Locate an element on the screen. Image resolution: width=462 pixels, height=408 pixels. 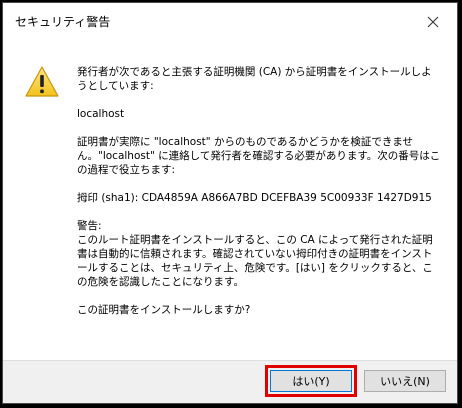
close-icon is located at coordinates (433, 22).